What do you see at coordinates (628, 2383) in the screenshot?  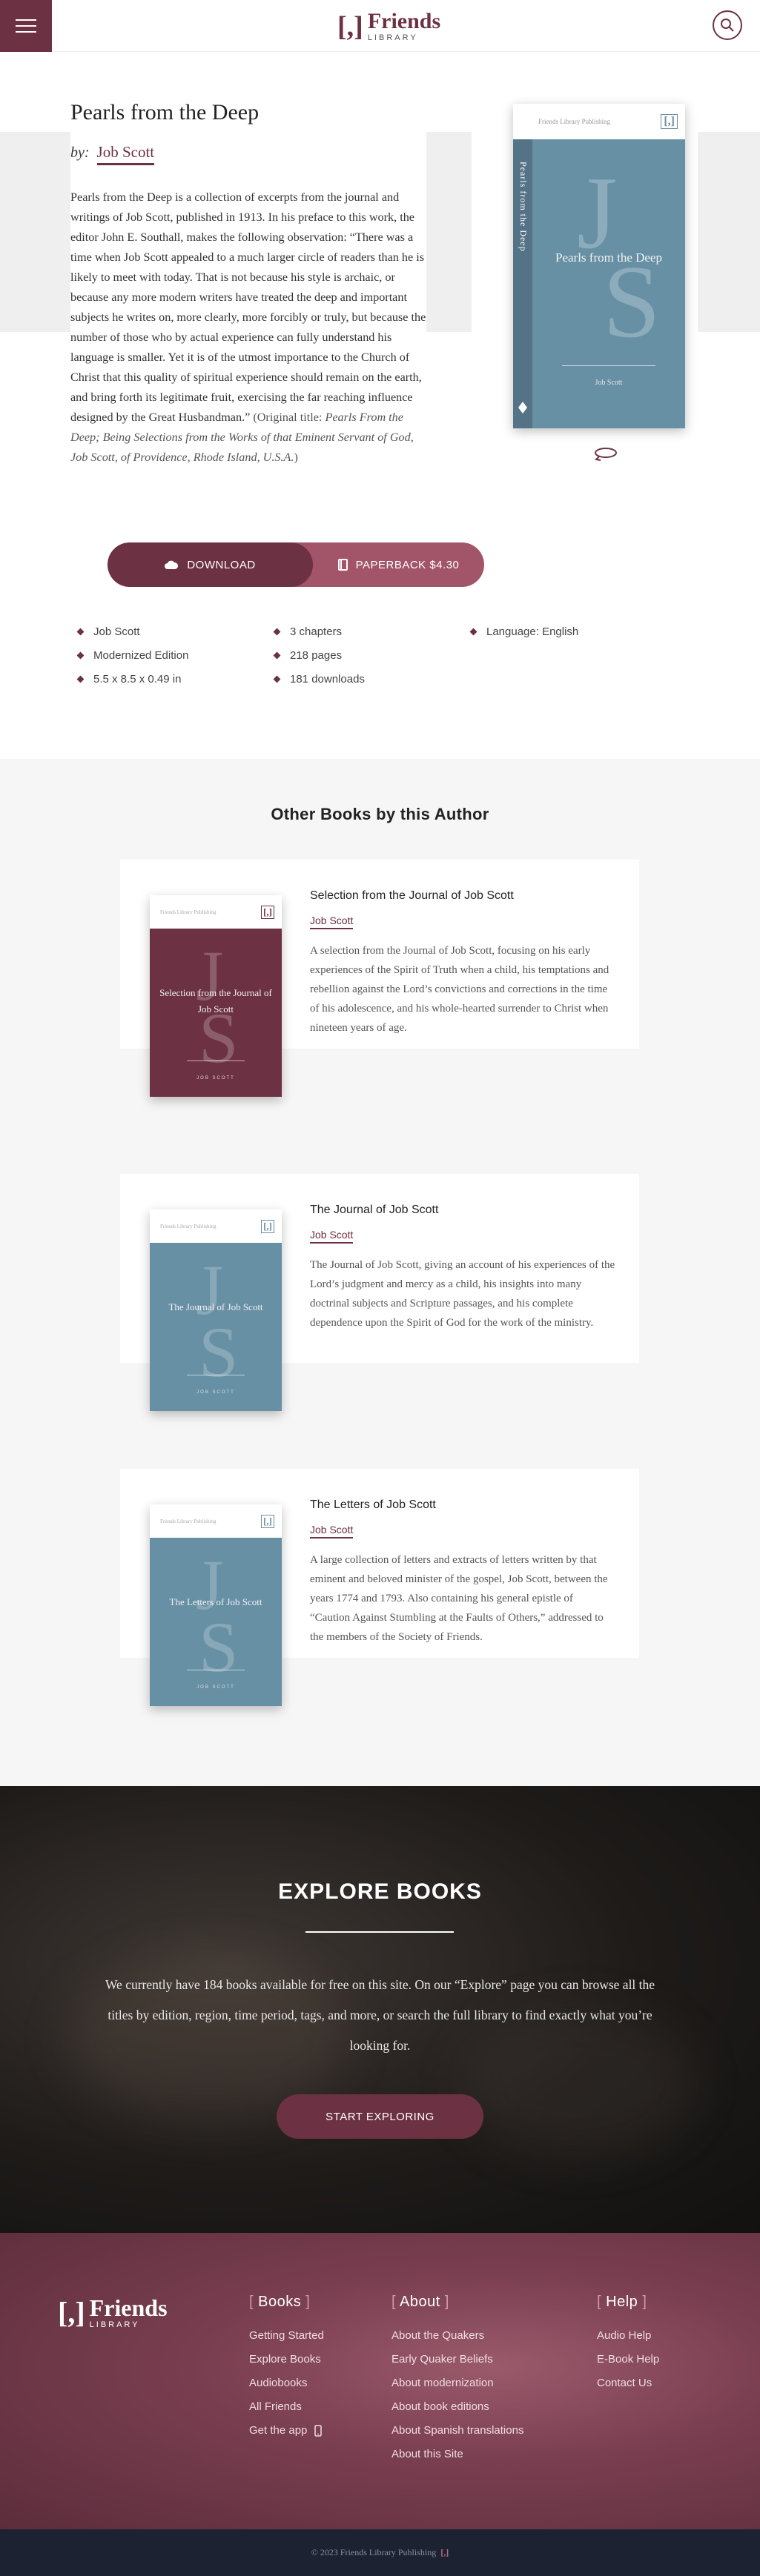 I see `footer-link: Contact Us` at bounding box center [628, 2383].